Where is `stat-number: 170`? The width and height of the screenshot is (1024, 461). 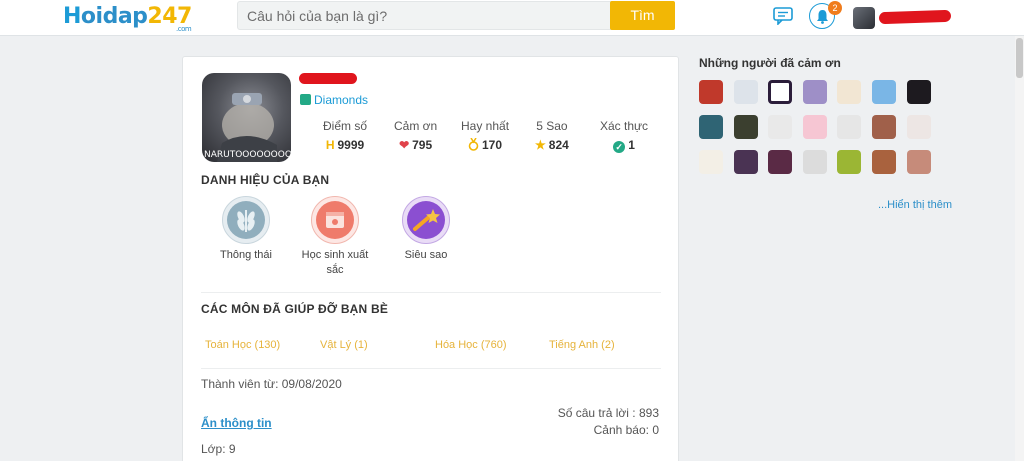
stat-number: 170 is located at coordinates (492, 145).